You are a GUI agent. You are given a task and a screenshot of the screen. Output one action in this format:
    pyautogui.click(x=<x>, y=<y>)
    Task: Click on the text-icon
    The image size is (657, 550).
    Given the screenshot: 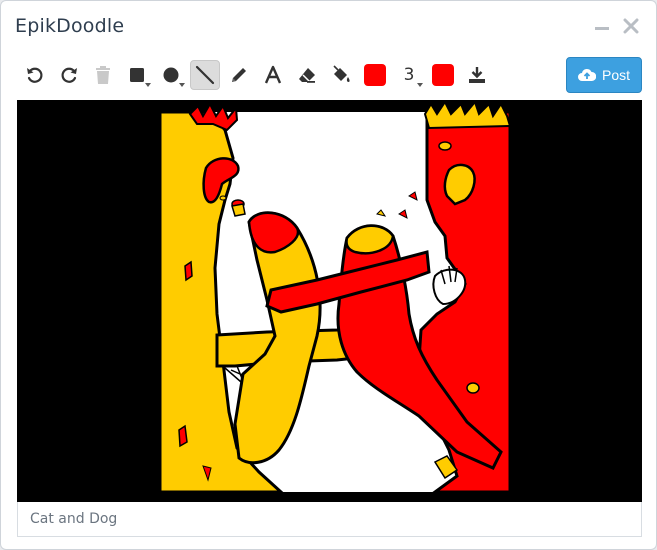 What is the action you would take?
    pyautogui.click(x=273, y=74)
    